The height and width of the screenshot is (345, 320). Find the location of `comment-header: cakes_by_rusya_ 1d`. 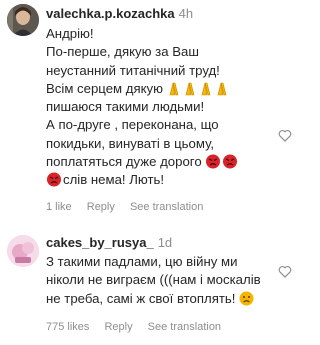

comment-header: cakes_by_rusya_ 1d is located at coordinates (109, 242).